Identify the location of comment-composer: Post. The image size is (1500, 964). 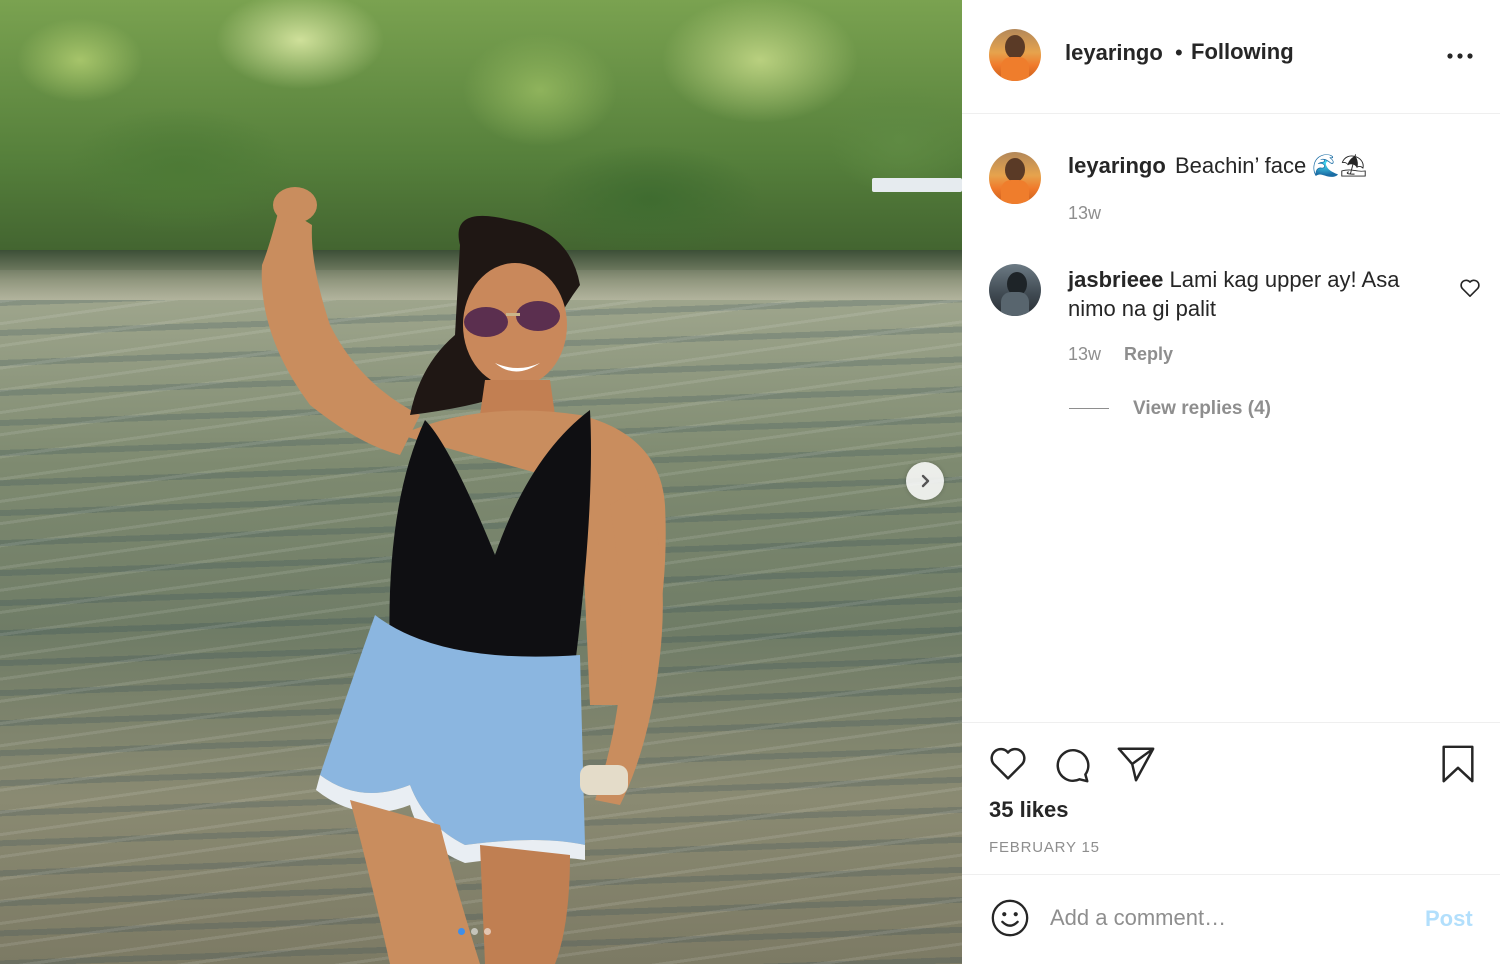
(1231, 919).